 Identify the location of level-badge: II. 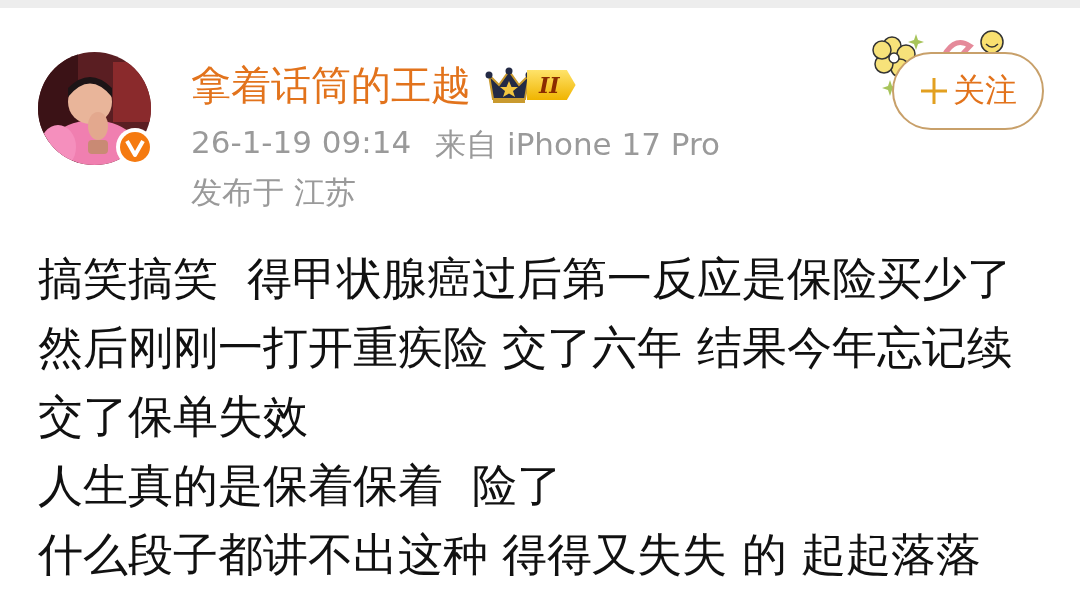
(551, 85).